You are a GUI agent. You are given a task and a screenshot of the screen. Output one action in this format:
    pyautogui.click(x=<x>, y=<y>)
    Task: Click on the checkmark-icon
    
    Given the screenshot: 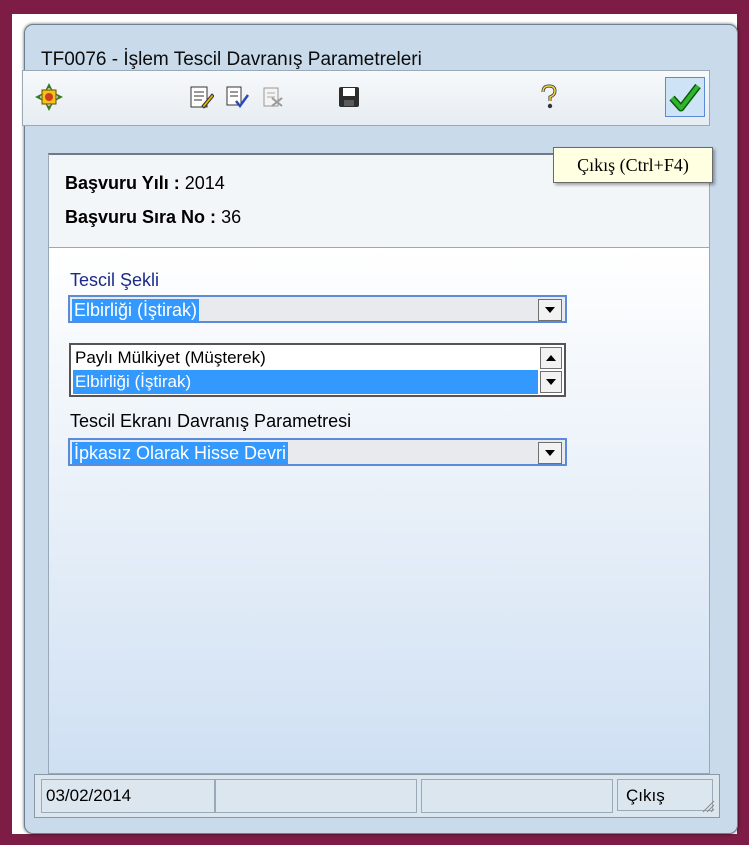 What is the action you would take?
    pyautogui.click(x=685, y=97)
    